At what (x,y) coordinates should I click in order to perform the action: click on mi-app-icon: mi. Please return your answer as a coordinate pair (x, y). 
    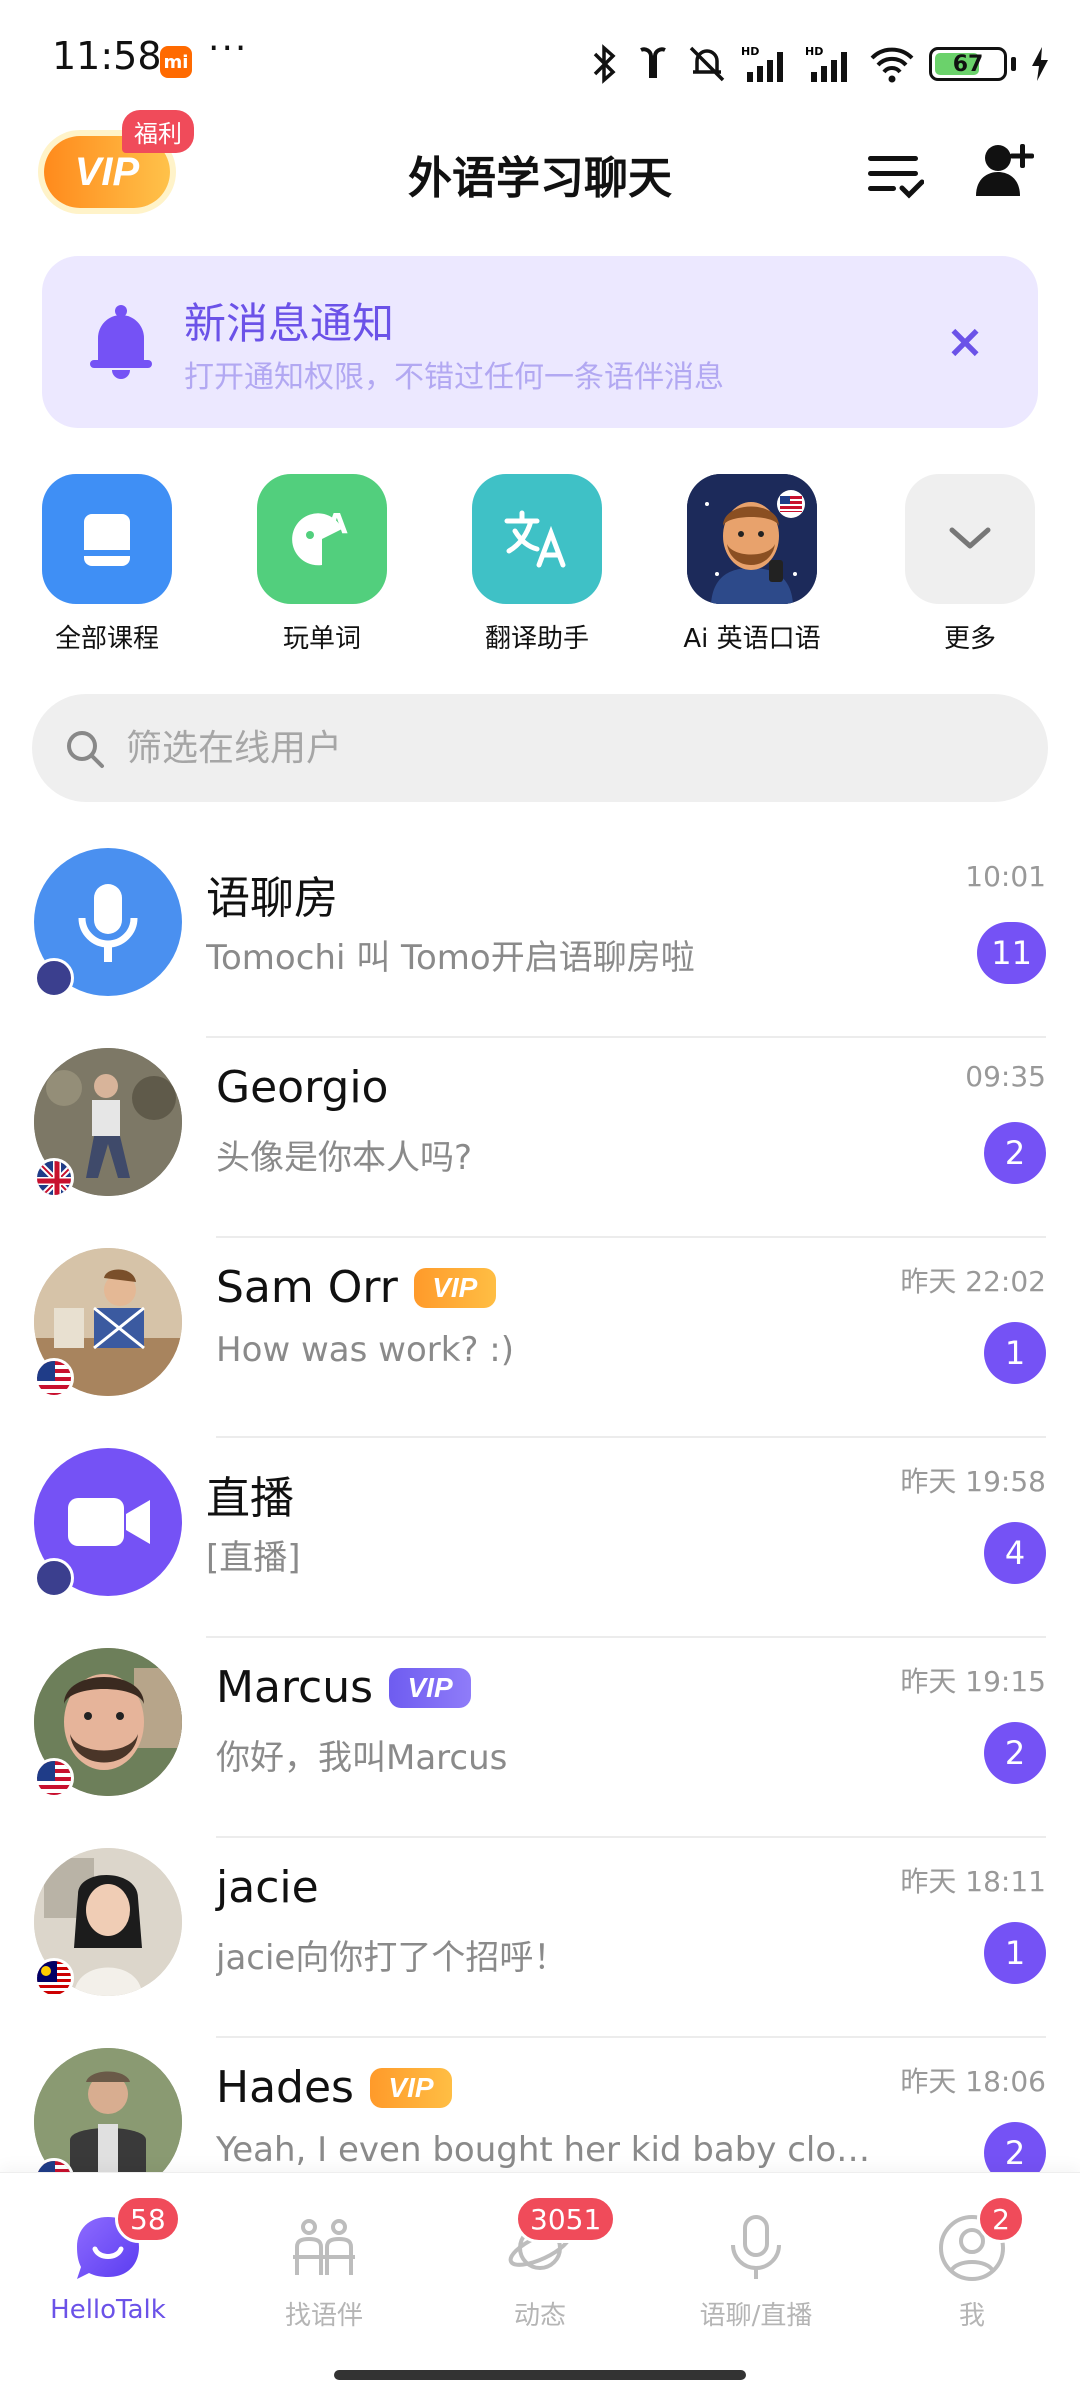
    Looking at the image, I should click on (176, 62).